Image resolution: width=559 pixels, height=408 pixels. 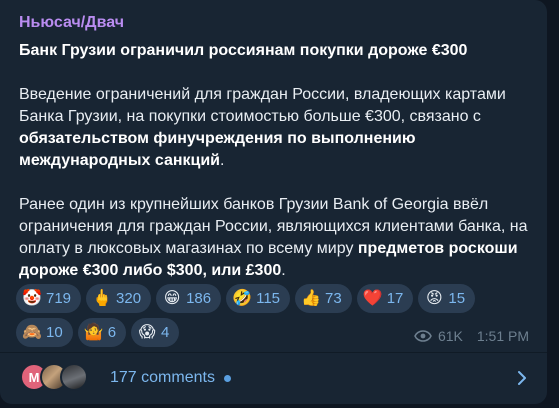 What do you see at coordinates (447, 298) in the screenshot?
I see `reaction-angry: 😡 15` at bounding box center [447, 298].